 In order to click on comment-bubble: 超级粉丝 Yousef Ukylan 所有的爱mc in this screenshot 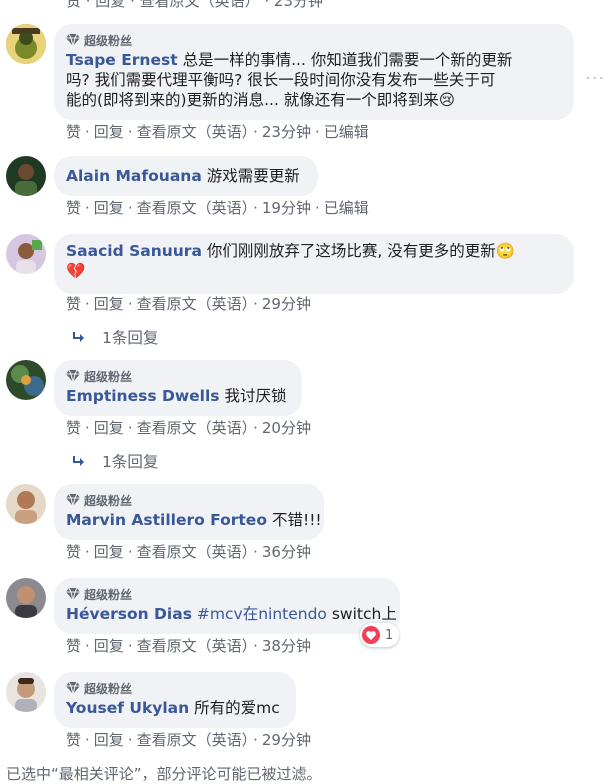, I will do `click(175, 700)`.